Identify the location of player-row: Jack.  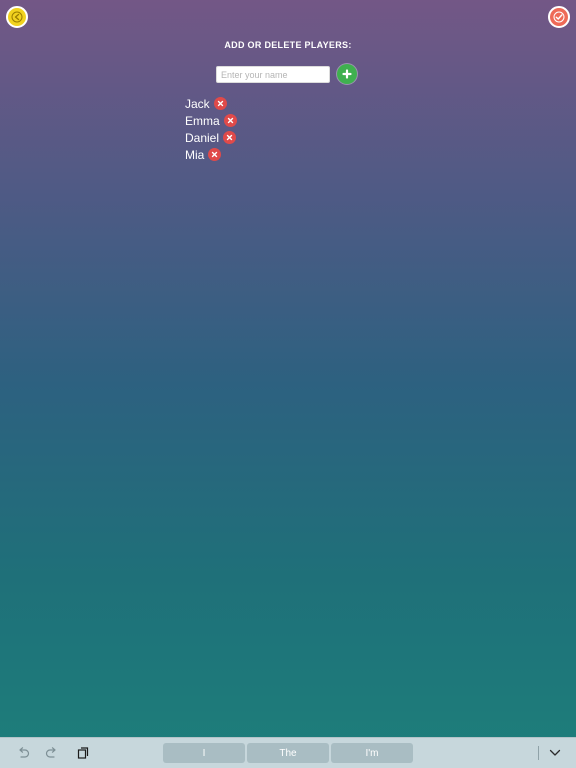
(211, 103).